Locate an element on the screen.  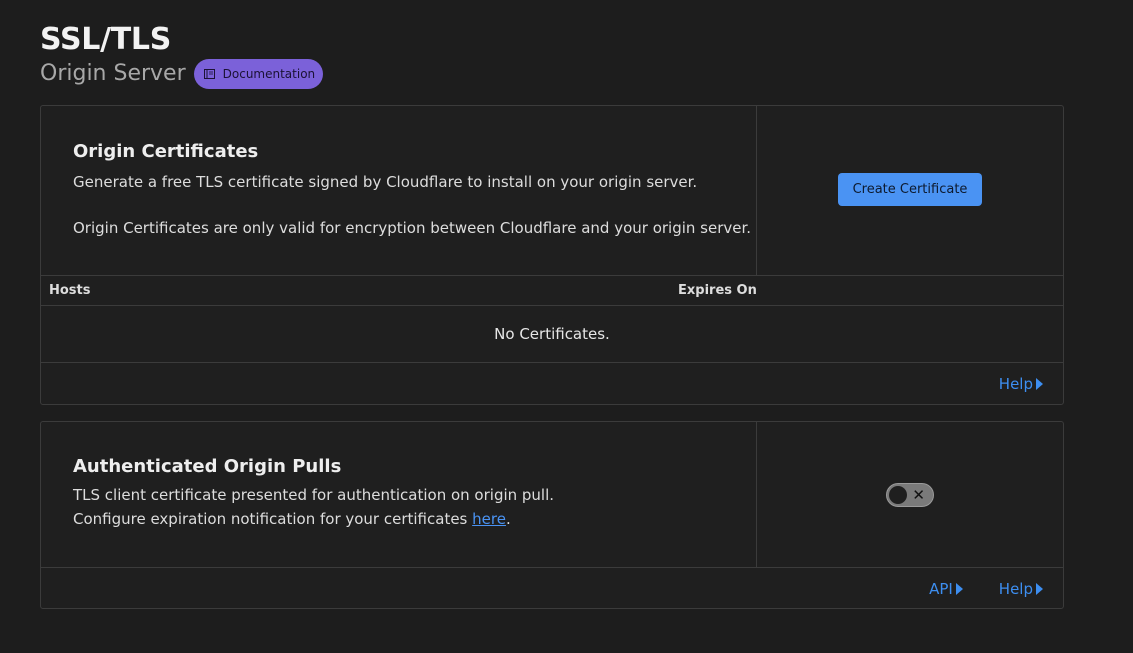
origin-pulls-toggle: ✕ is located at coordinates (910, 494).